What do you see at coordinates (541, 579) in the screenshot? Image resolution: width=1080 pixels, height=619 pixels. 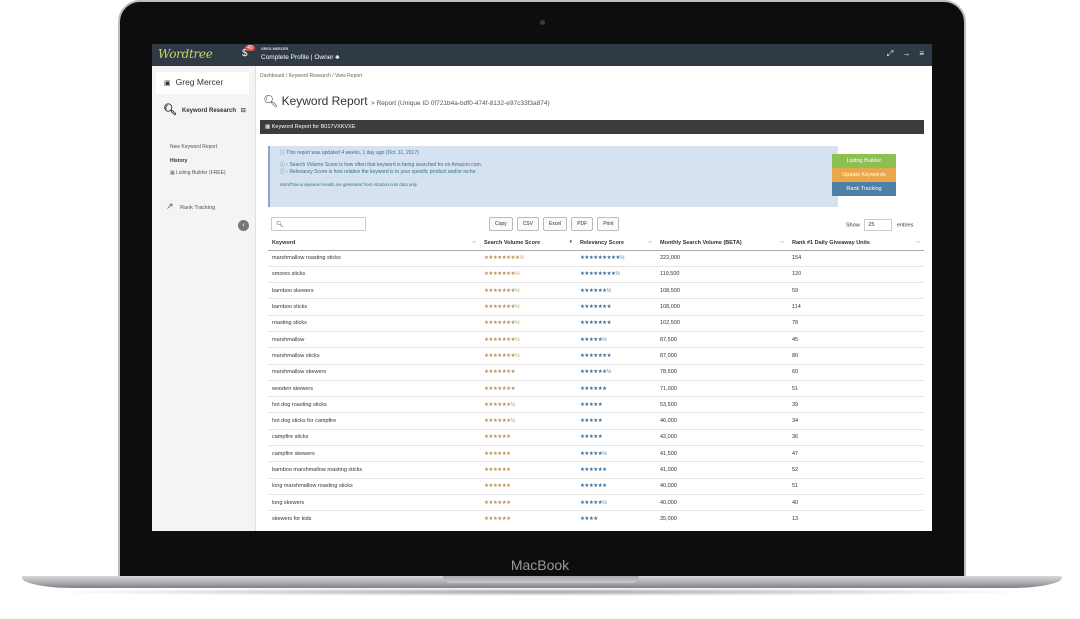 I see `laptop-notch` at bounding box center [541, 579].